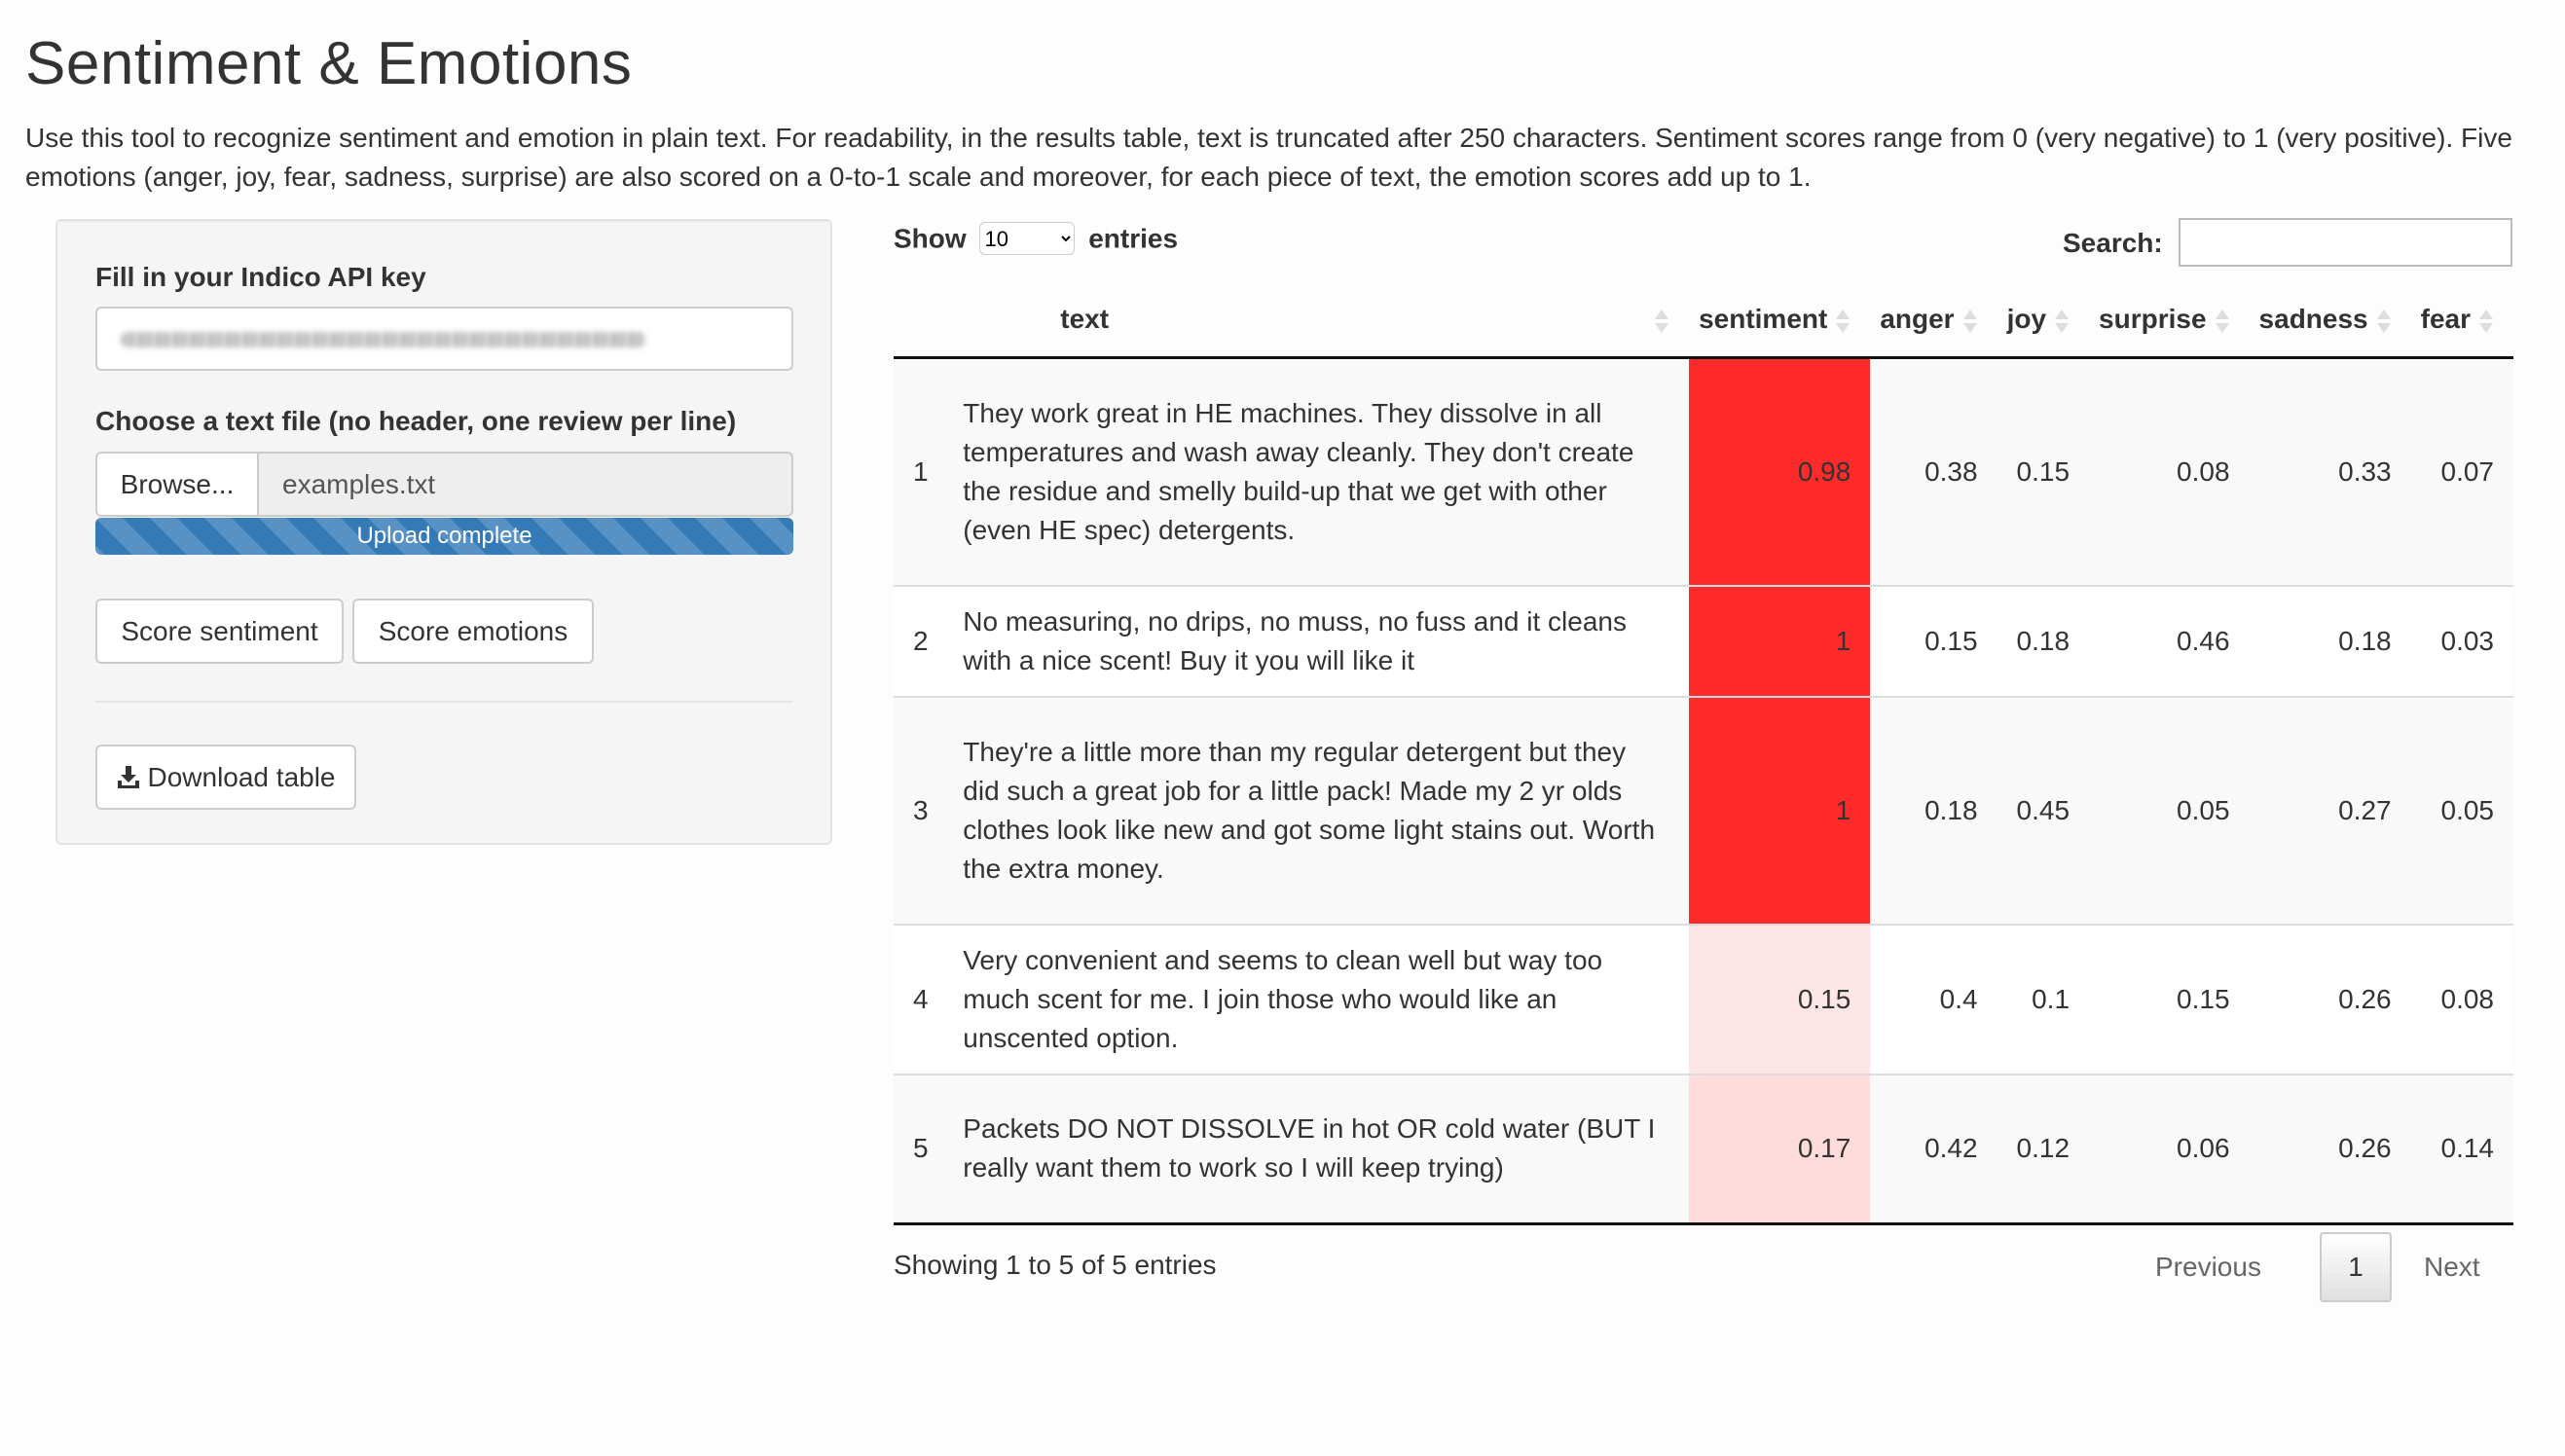 This screenshot has height=1456, width=2565. I want to click on column-header-joy: joy, so click(2043, 320).